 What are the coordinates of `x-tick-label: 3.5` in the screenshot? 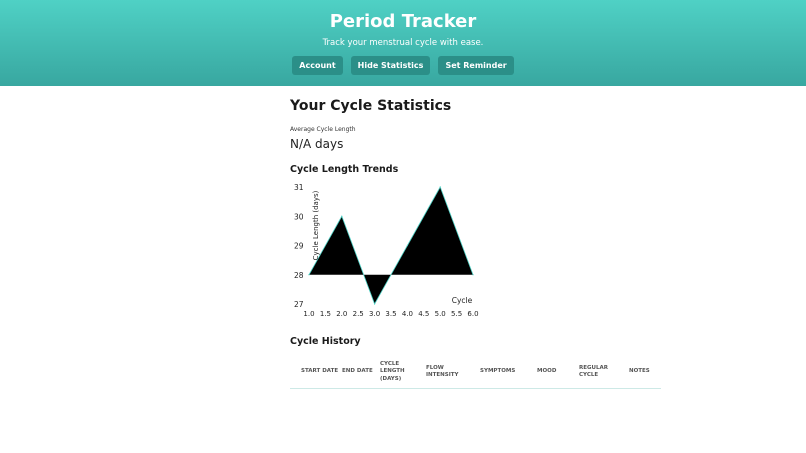 It's located at (390, 313).